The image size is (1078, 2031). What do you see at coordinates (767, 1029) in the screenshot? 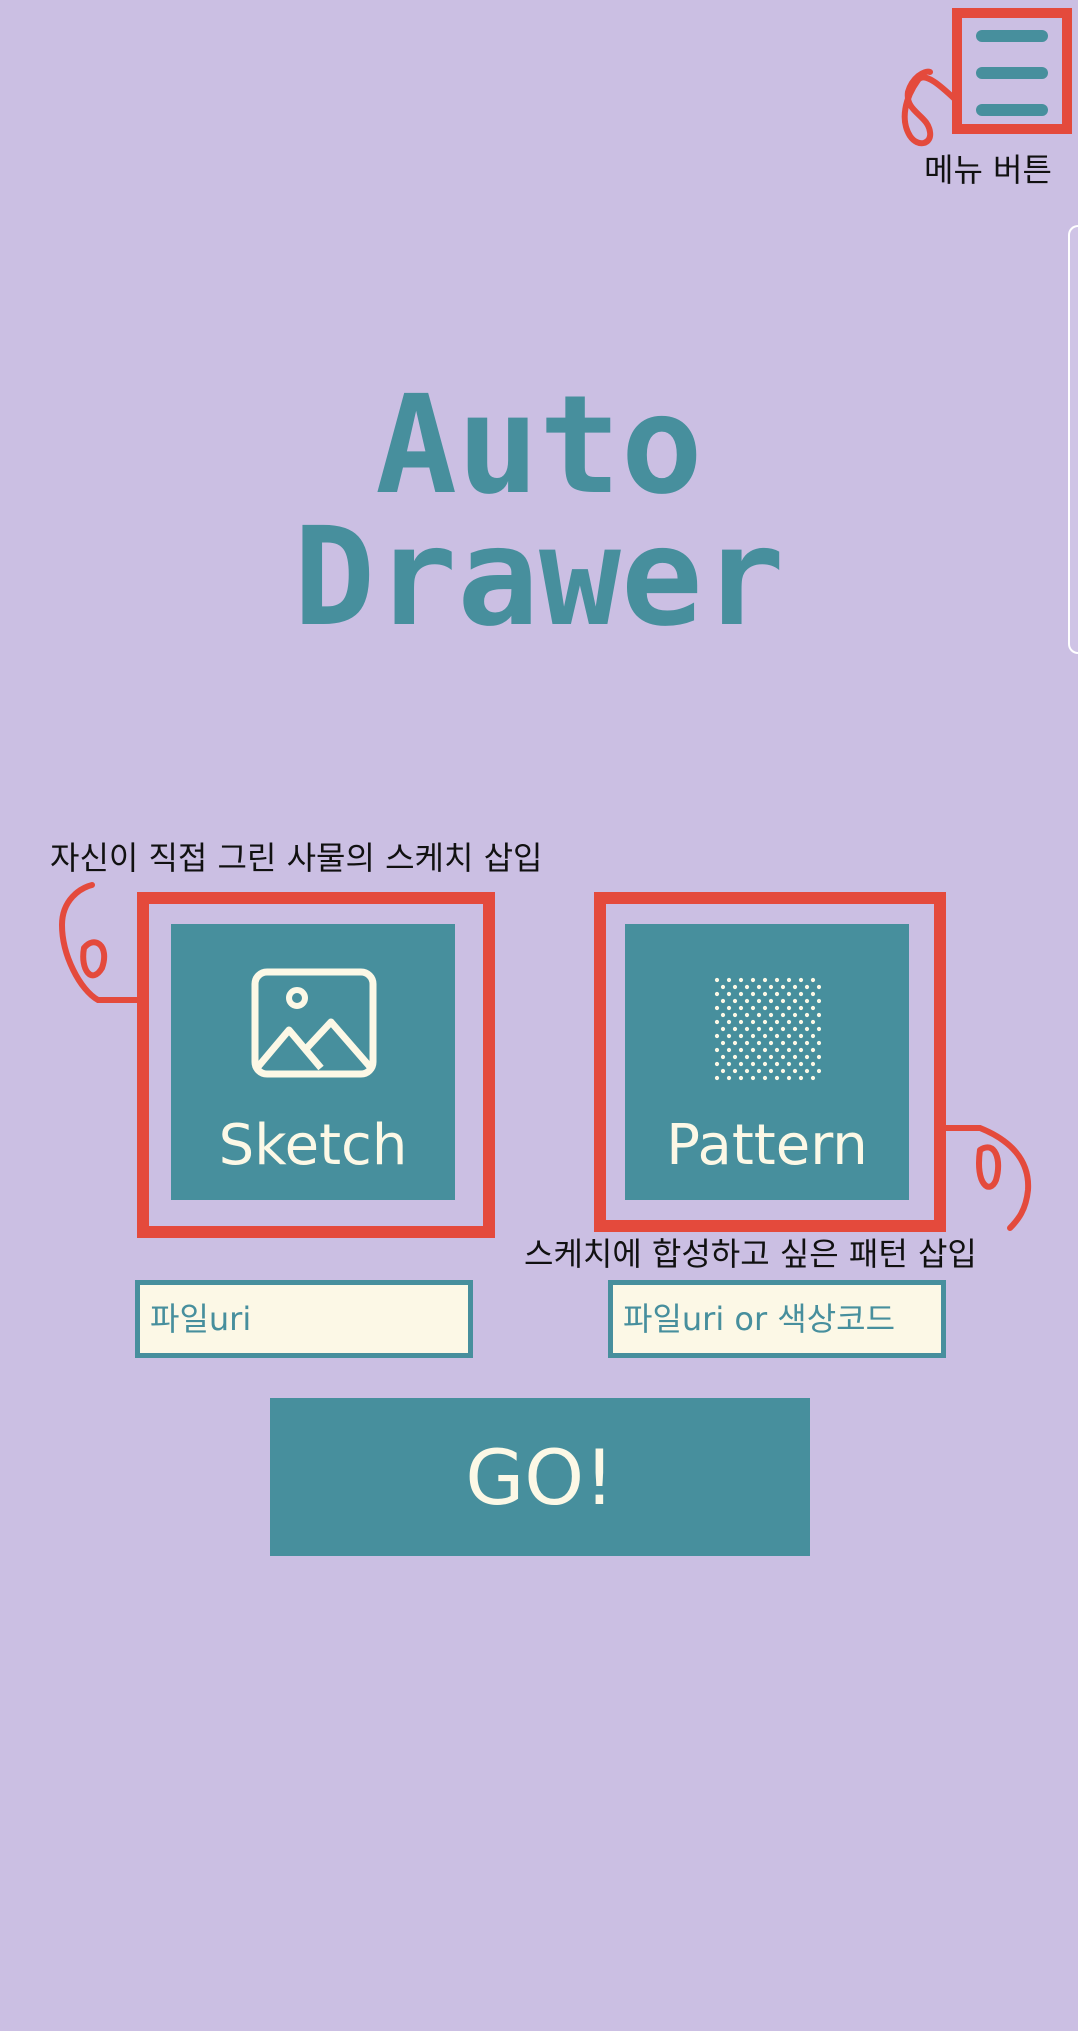
I see `dot-pattern-icon` at bounding box center [767, 1029].